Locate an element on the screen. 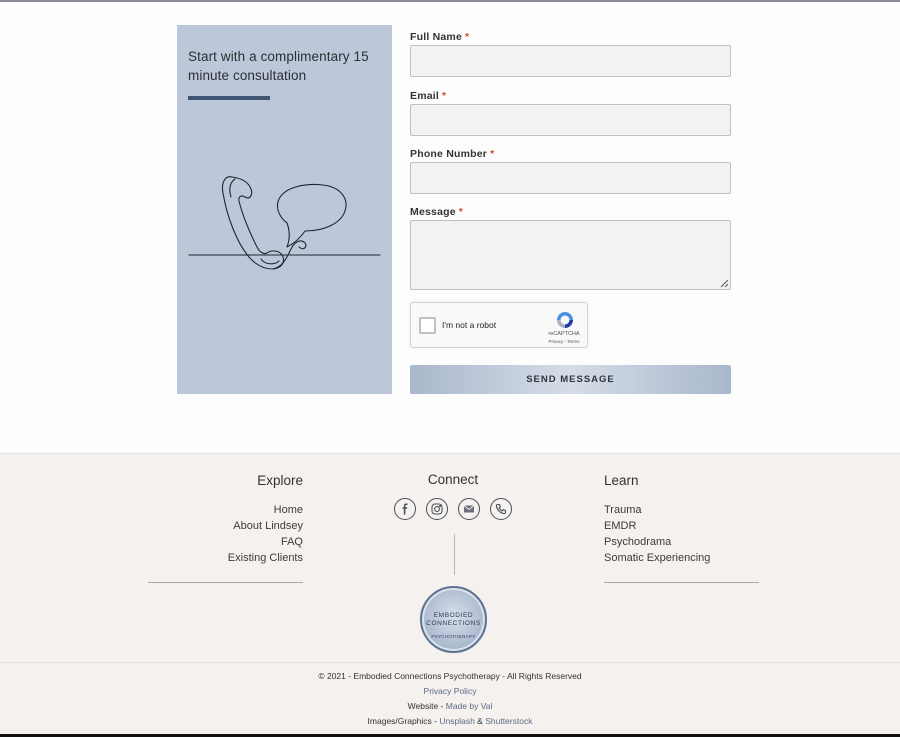 Image resolution: width=900 pixels, height=737 pixels. mail-icon is located at coordinates (469, 509).